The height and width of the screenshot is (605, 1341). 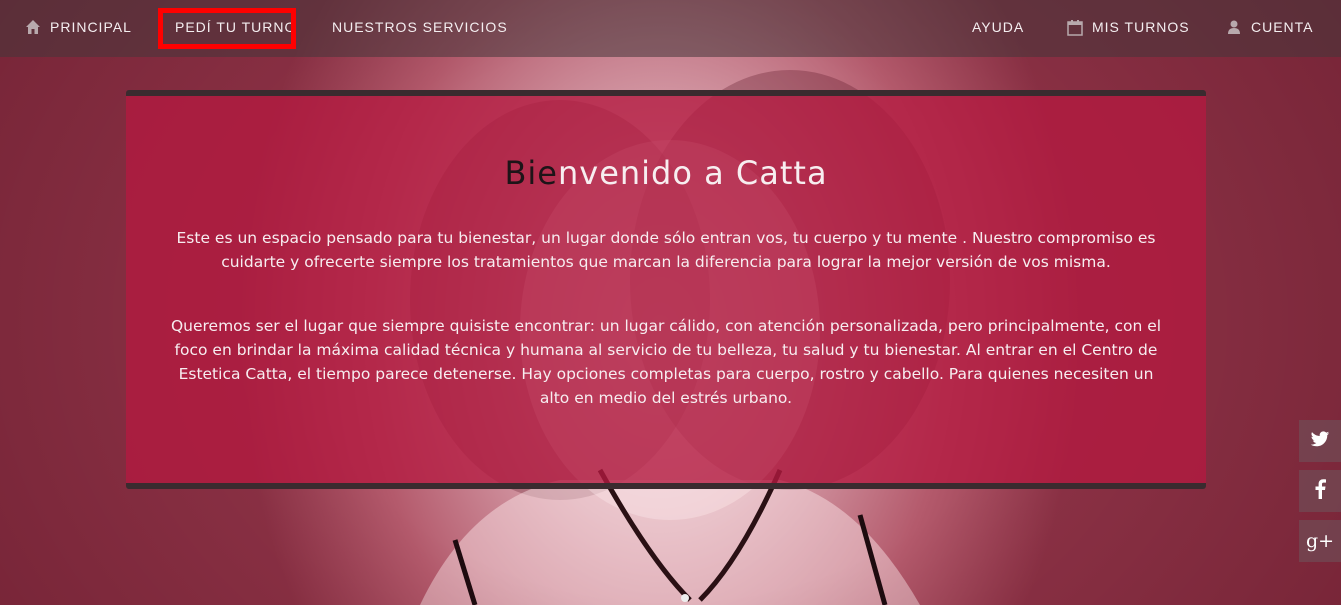 I want to click on nav-mis-turnos-label: MIS TURNOS, so click(x=1141, y=27).